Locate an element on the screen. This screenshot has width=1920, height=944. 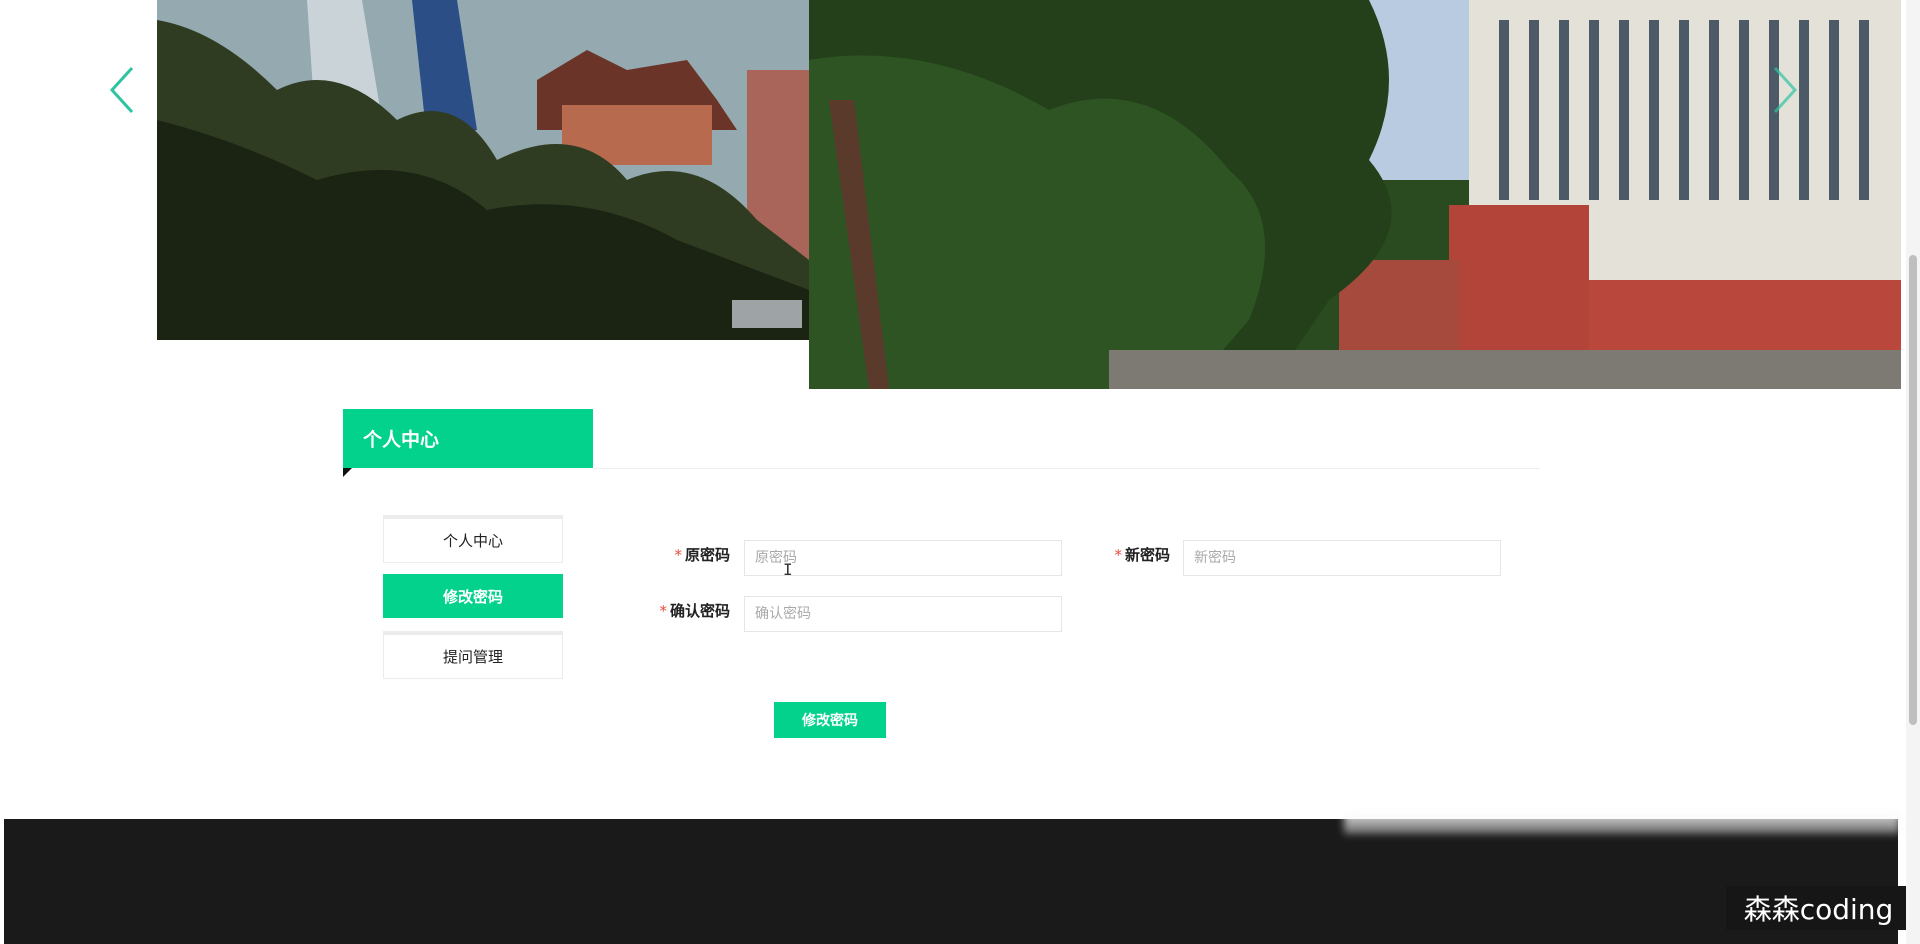
new-password-label-text: 新密码 is located at coordinates (1147, 555).